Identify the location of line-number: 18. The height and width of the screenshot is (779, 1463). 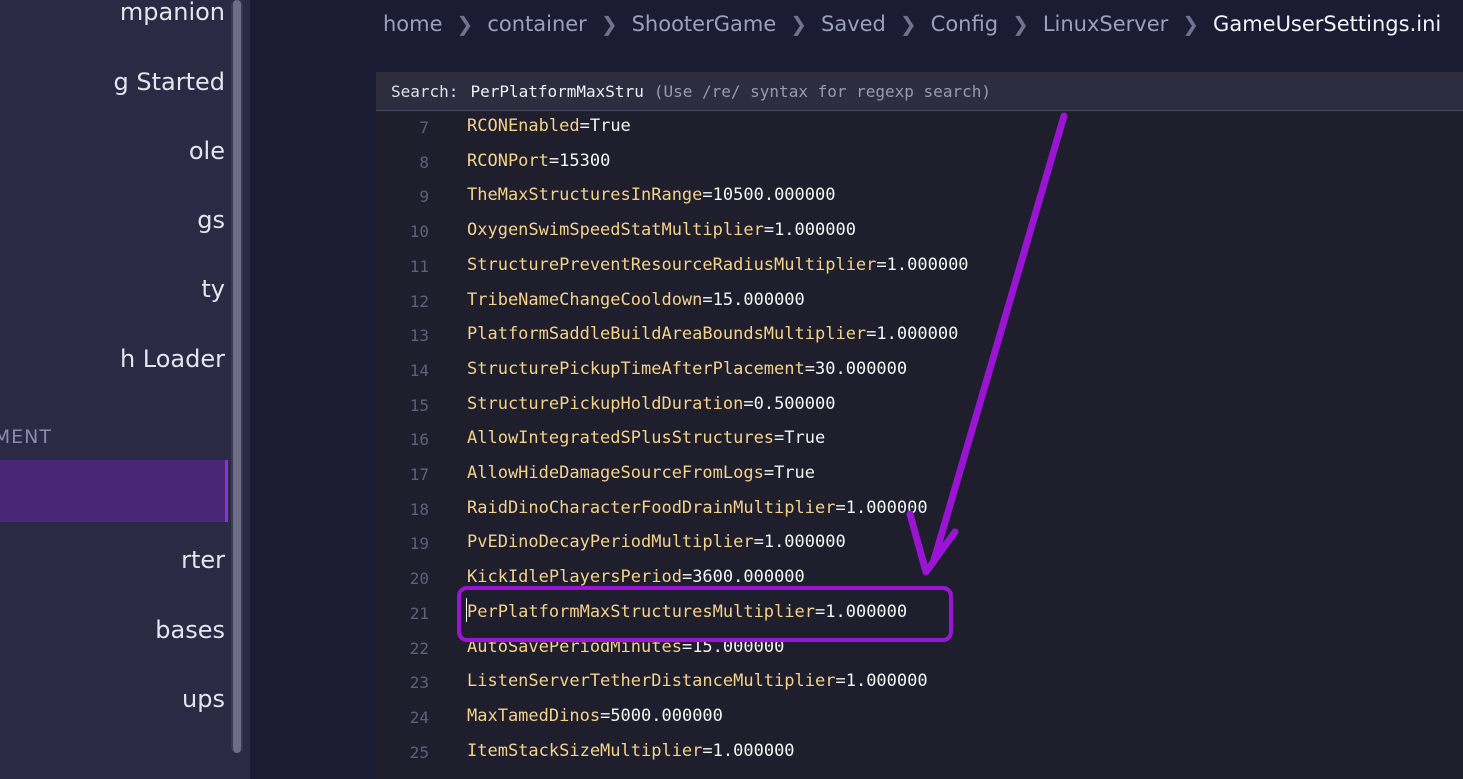
(419, 509).